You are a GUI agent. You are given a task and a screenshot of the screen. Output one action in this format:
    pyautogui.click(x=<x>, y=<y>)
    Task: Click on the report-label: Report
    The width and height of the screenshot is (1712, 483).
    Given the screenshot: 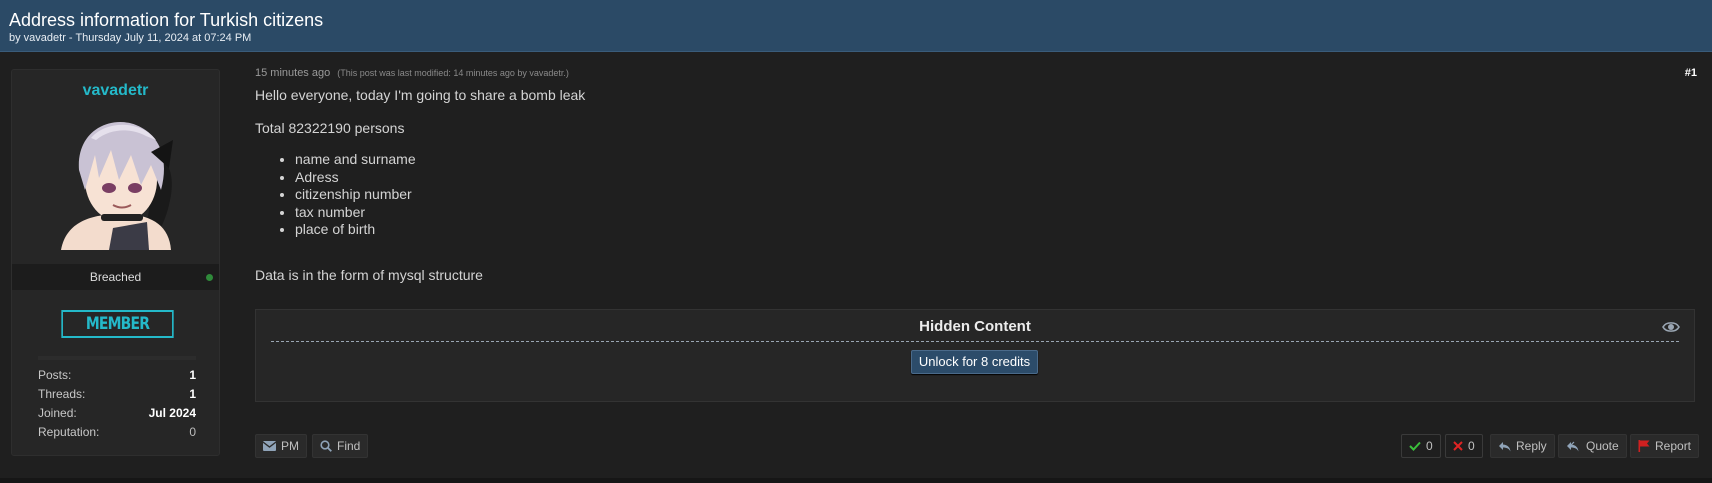 What is the action you would take?
    pyautogui.click(x=1673, y=446)
    